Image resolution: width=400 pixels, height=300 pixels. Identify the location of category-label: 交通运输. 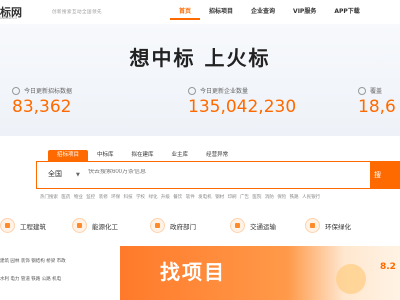
(263, 226).